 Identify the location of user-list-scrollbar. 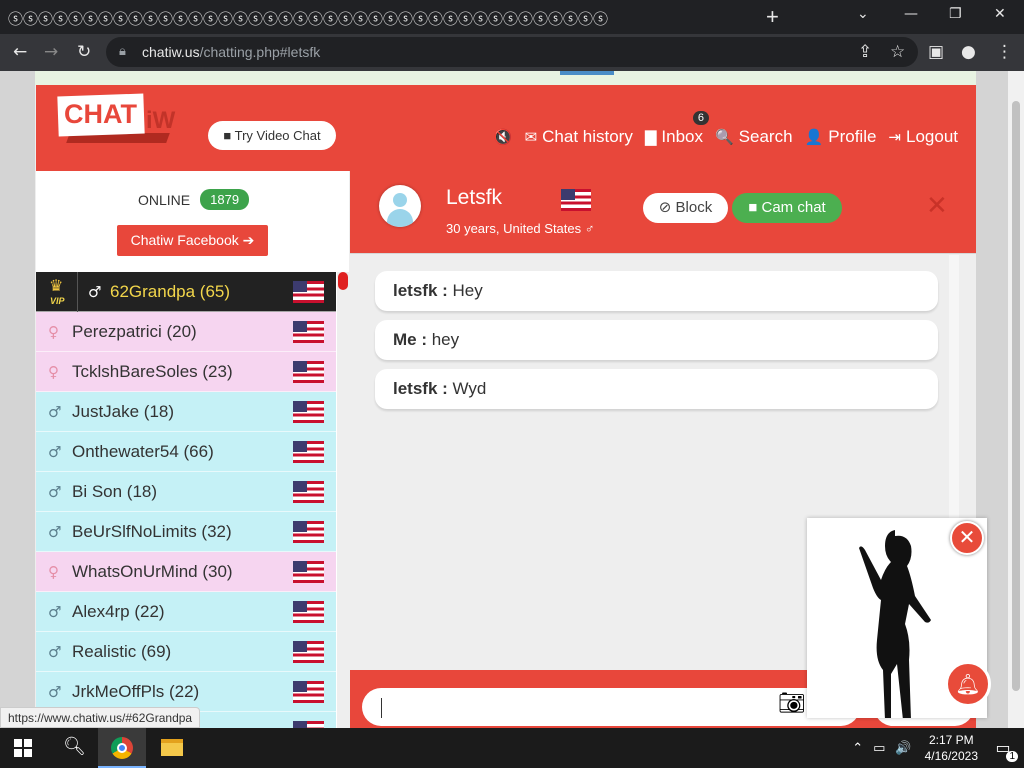
(343, 500).